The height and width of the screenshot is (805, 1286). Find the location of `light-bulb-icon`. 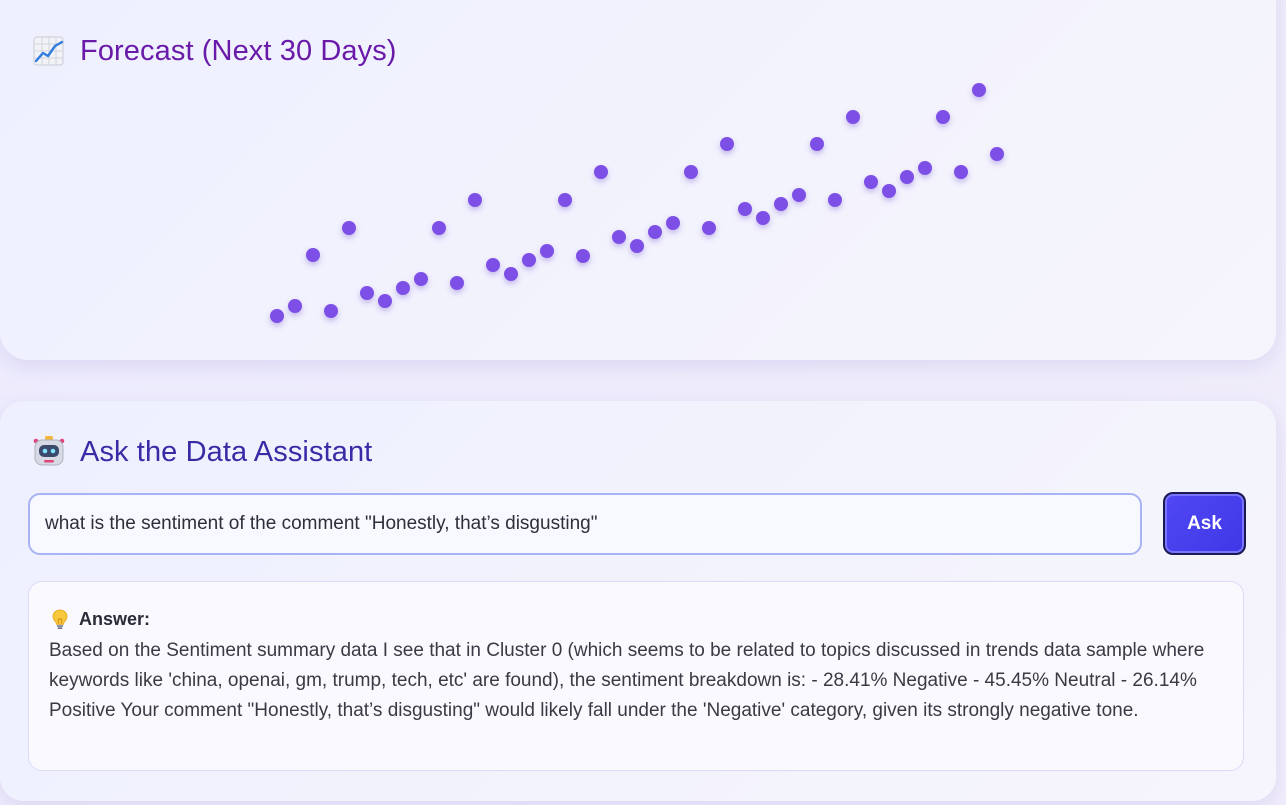

light-bulb-icon is located at coordinates (60, 619).